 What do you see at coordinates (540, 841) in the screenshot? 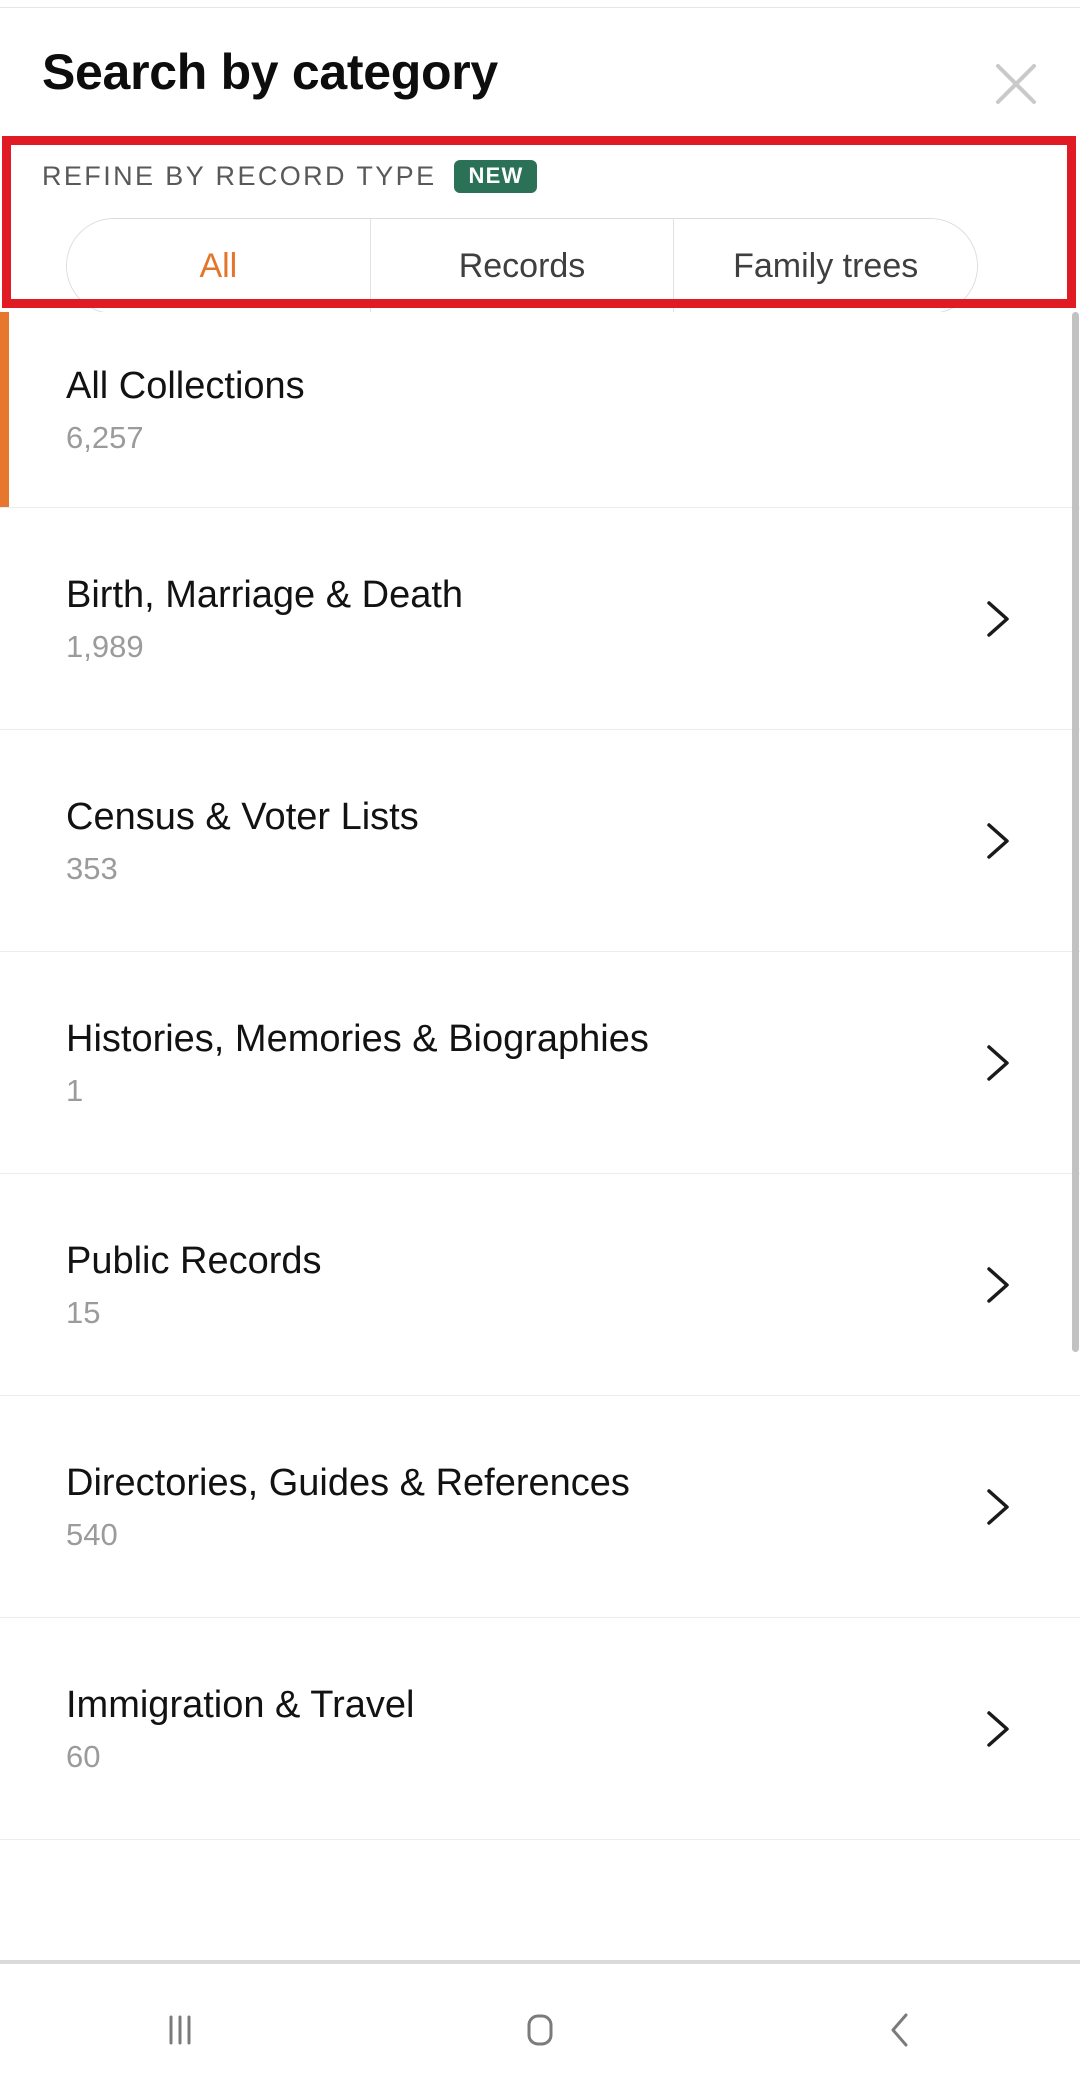
I see `list-item: Census & Voter Lists 353` at bounding box center [540, 841].